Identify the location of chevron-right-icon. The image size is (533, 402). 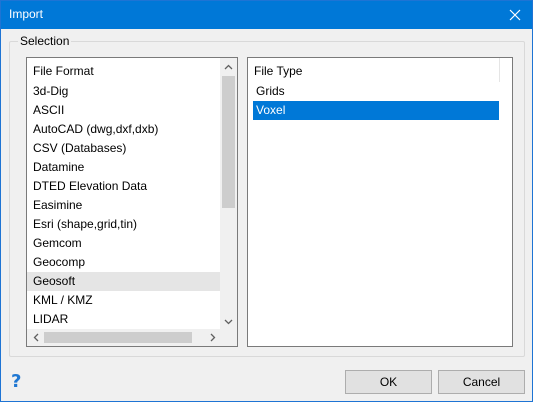
(212, 337).